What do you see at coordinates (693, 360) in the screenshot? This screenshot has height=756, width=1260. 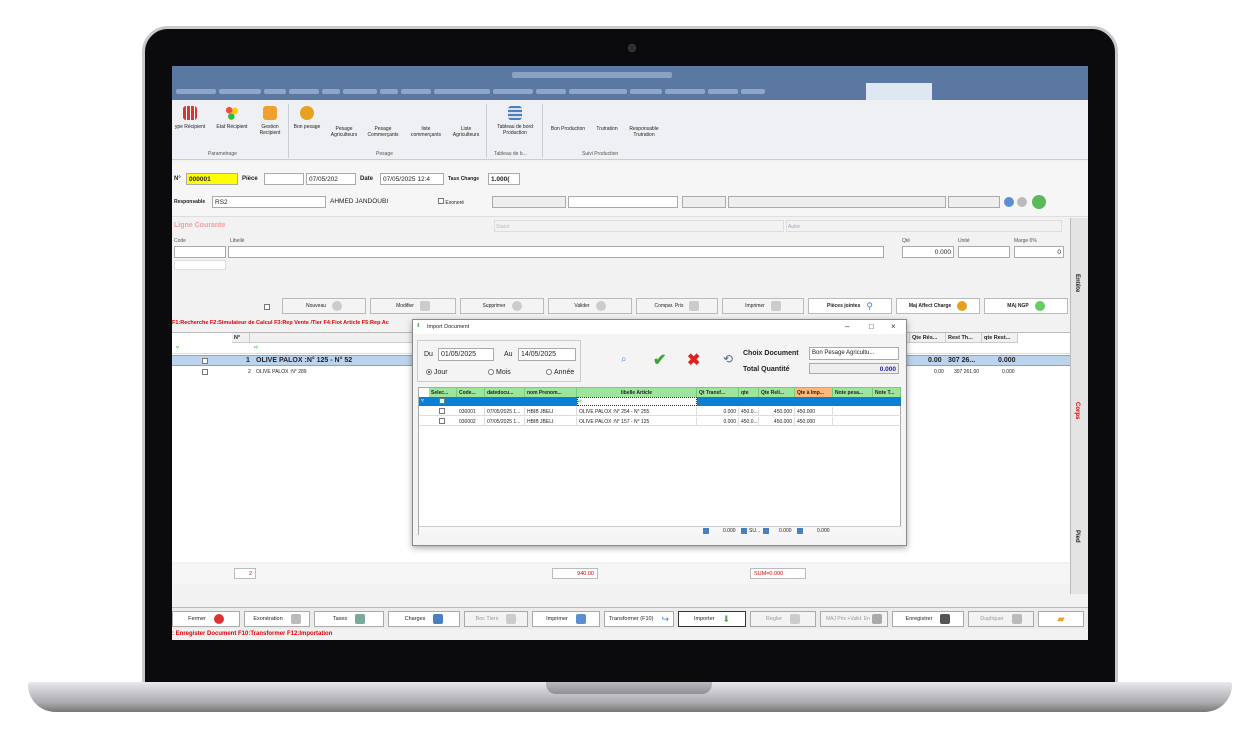 I see `cancel-icon: ✖` at bounding box center [693, 360].